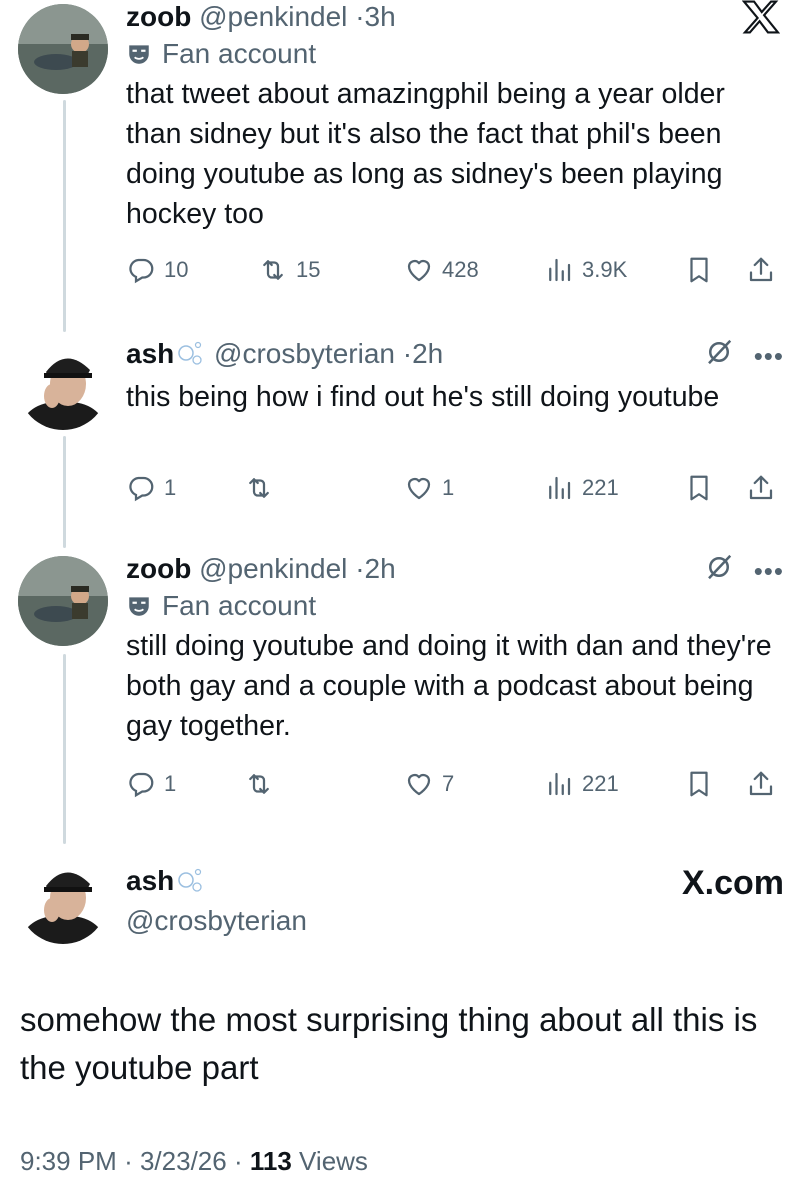 This screenshot has width=804, height=1200. I want to click on post-time: 9:39 PM, so click(68, 1161).